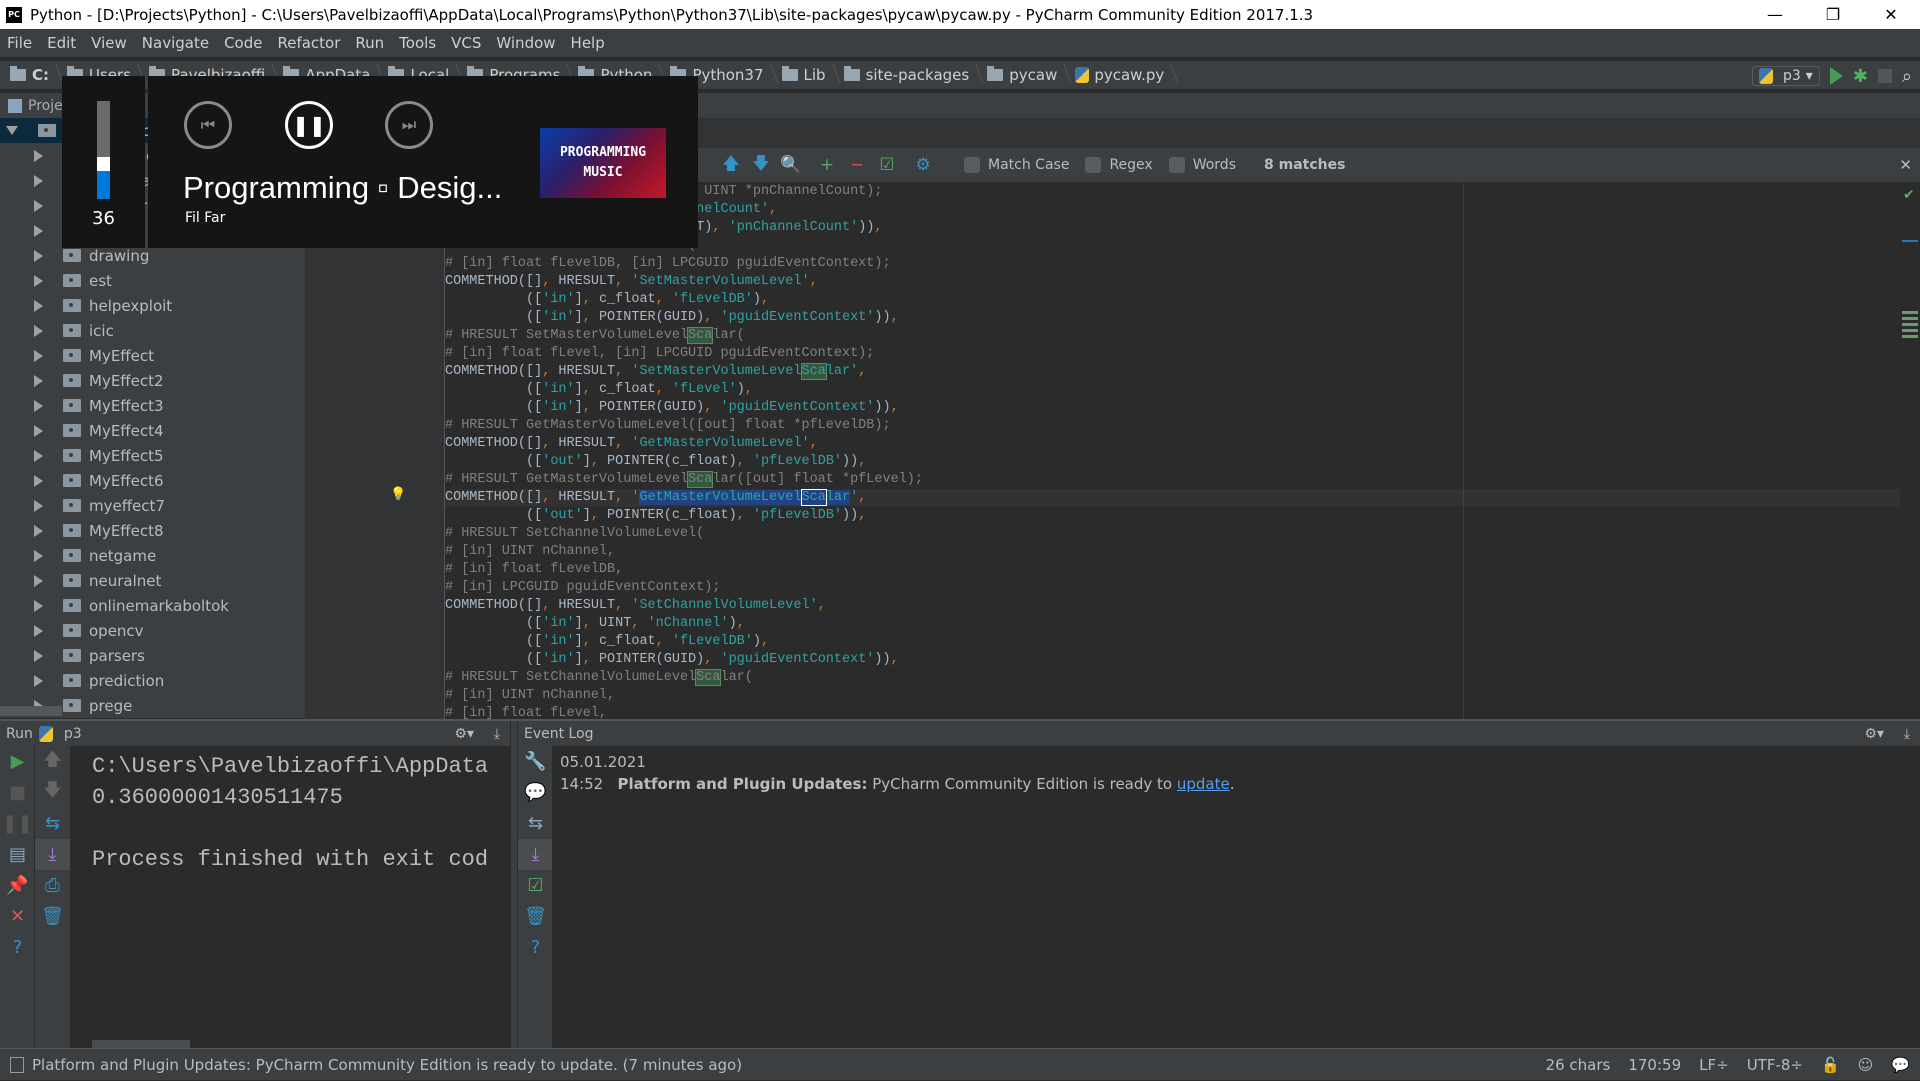 The height and width of the screenshot is (1081, 1920). I want to click on run-icon, so click(1836, 76).